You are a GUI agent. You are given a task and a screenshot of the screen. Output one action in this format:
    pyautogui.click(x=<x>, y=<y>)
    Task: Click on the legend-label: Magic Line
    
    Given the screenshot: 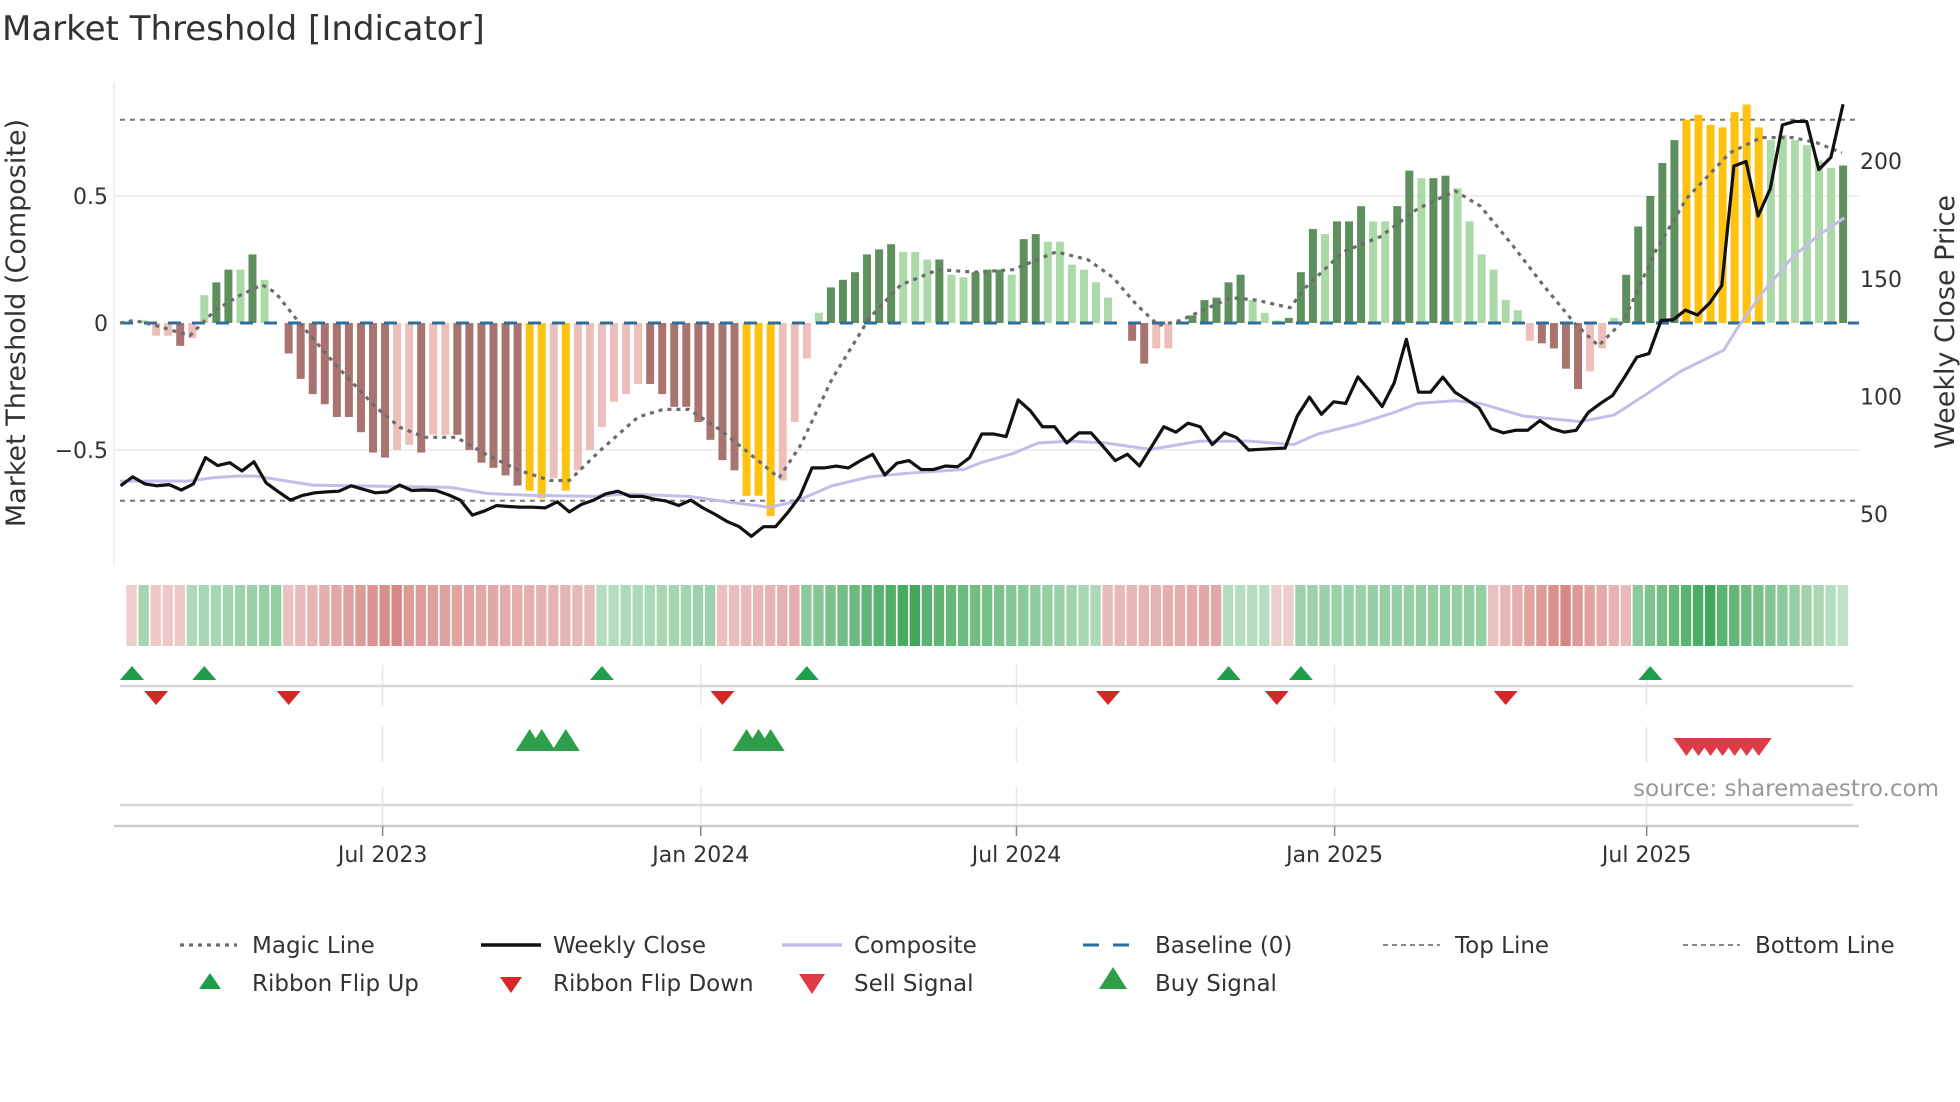 What is the action you would take?
    pyautogui.click(x=313, y=946)
    